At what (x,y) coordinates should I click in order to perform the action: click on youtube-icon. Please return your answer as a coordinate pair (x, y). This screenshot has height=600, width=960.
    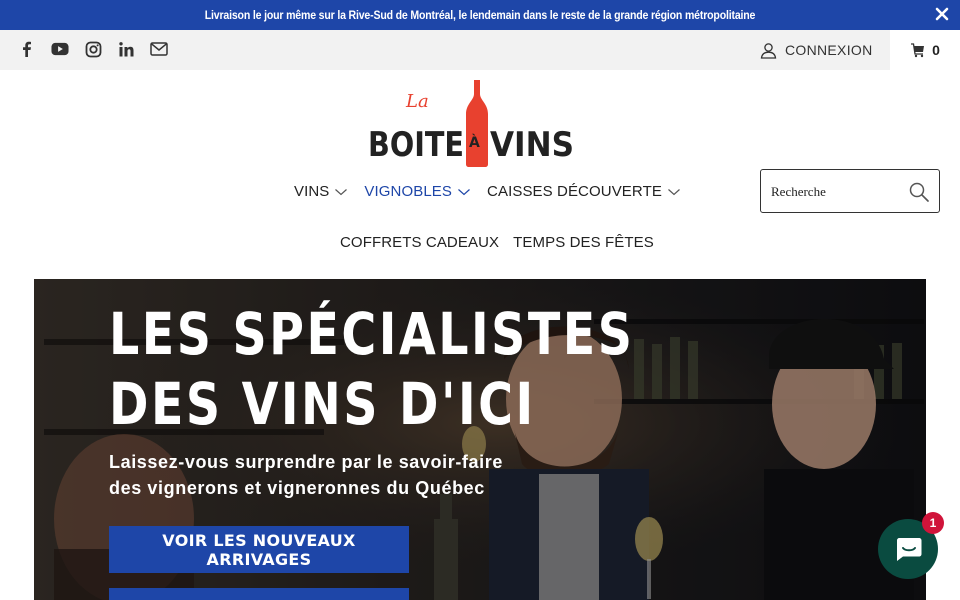
    Looking at the image, I should click on (60, 49).